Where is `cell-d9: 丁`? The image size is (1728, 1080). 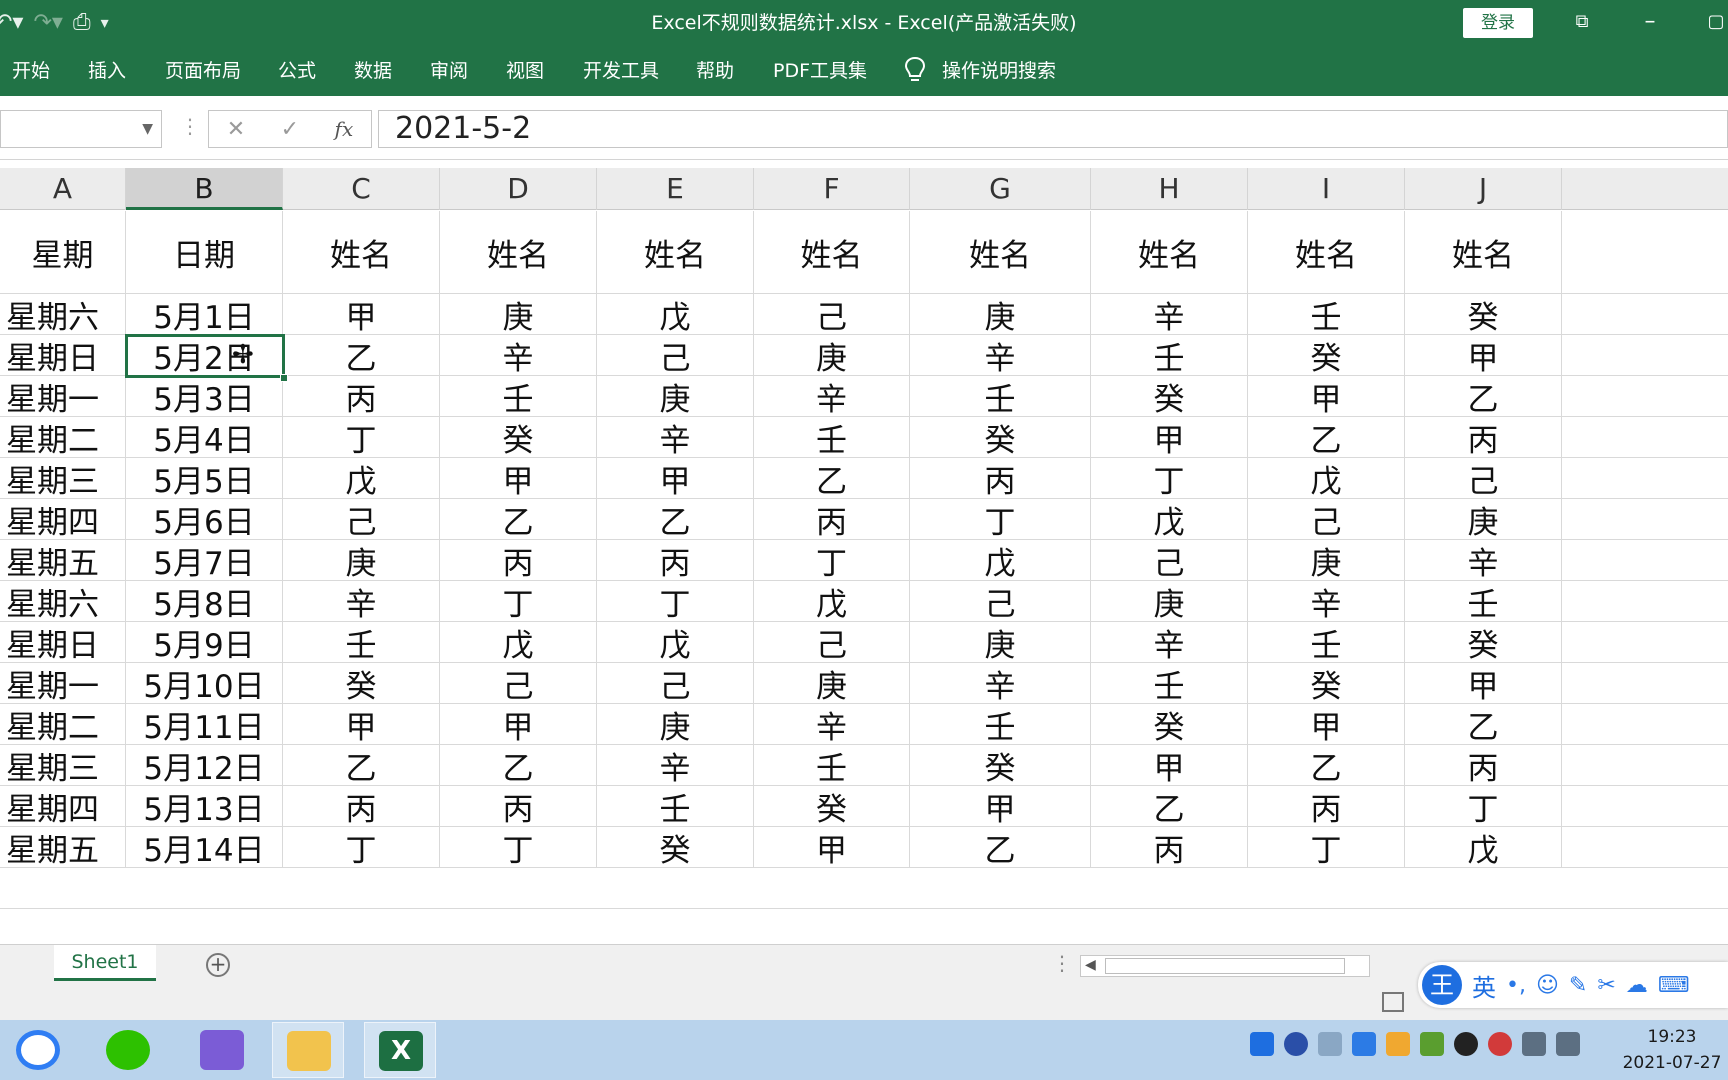 cell-d9: 丁 is located at coordinates (518, 602).